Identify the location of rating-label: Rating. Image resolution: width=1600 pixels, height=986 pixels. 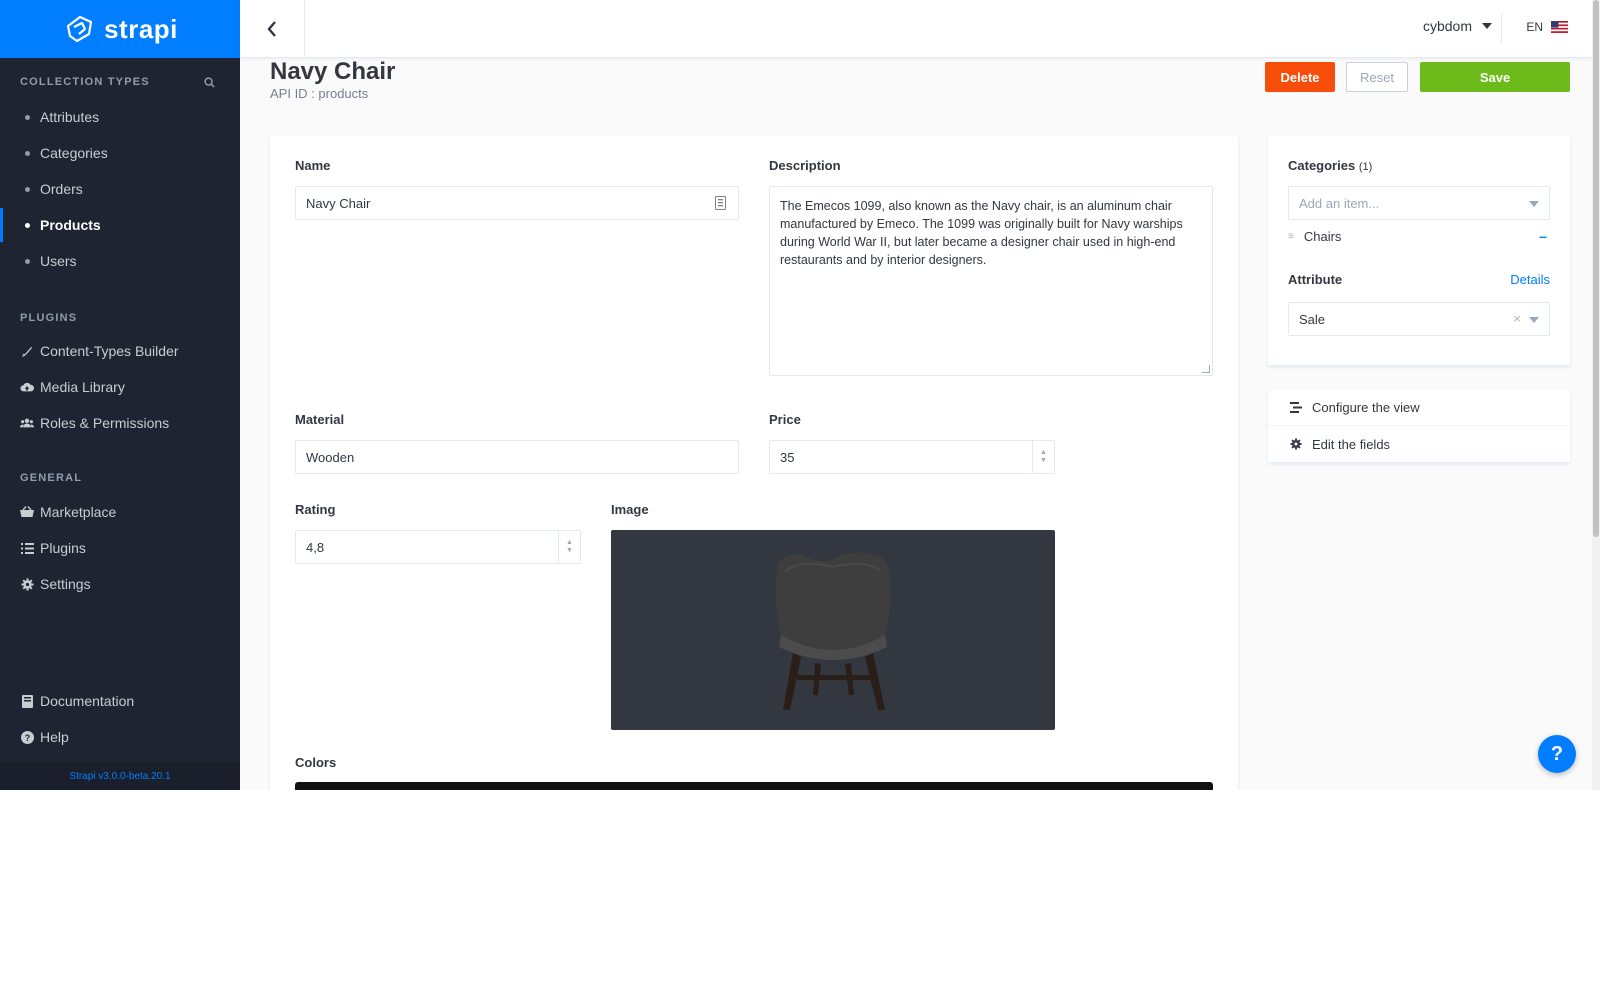
(315, 509).